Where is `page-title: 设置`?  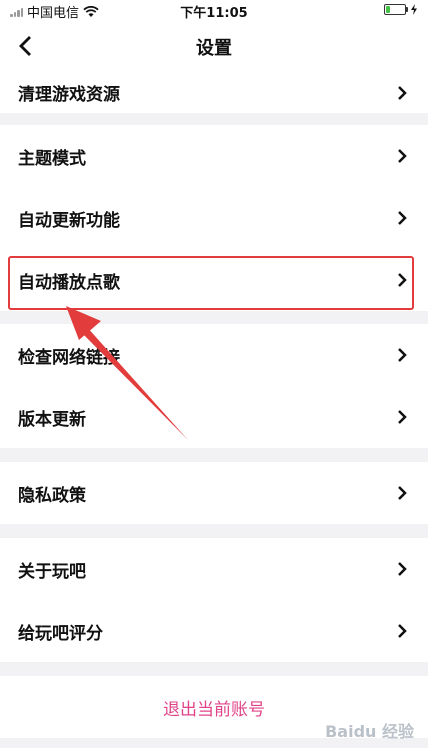
page-title: 设置 is located at coordinates (214, 48).